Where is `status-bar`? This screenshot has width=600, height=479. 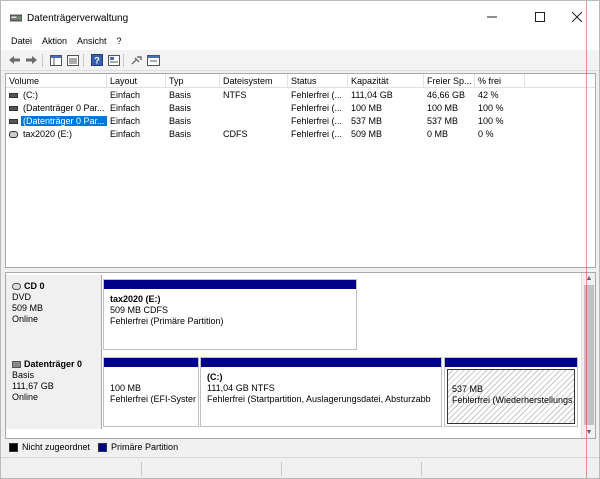 status-bar is located at coordinates (300, 467).